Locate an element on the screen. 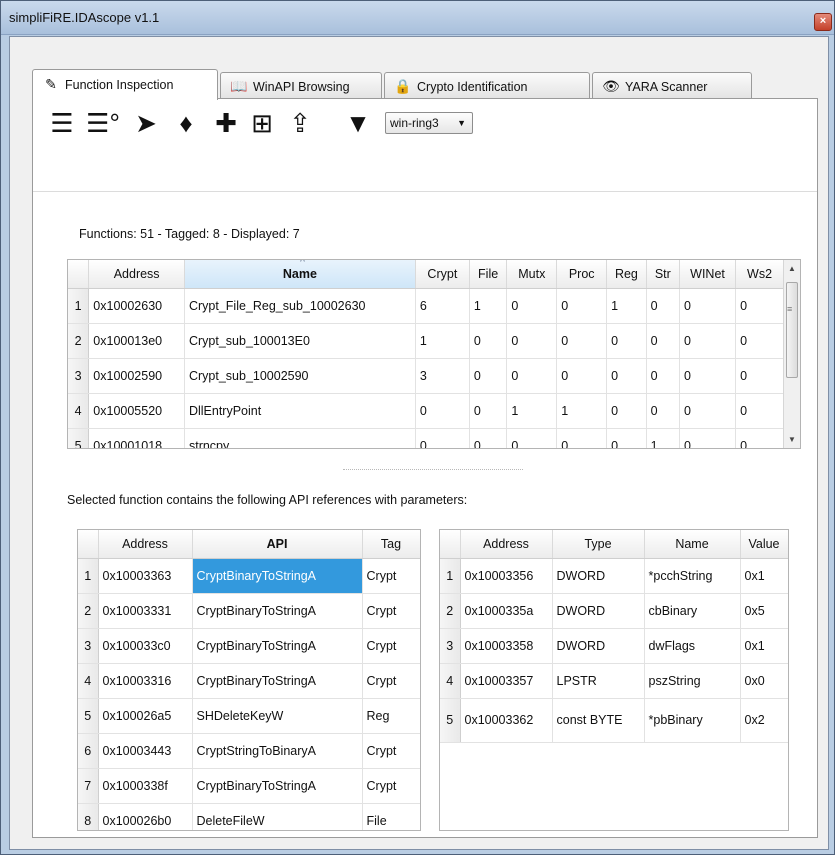 This screenshot has width=835, height=855. param-value: 0x1 is located at coordinates (764, 646).